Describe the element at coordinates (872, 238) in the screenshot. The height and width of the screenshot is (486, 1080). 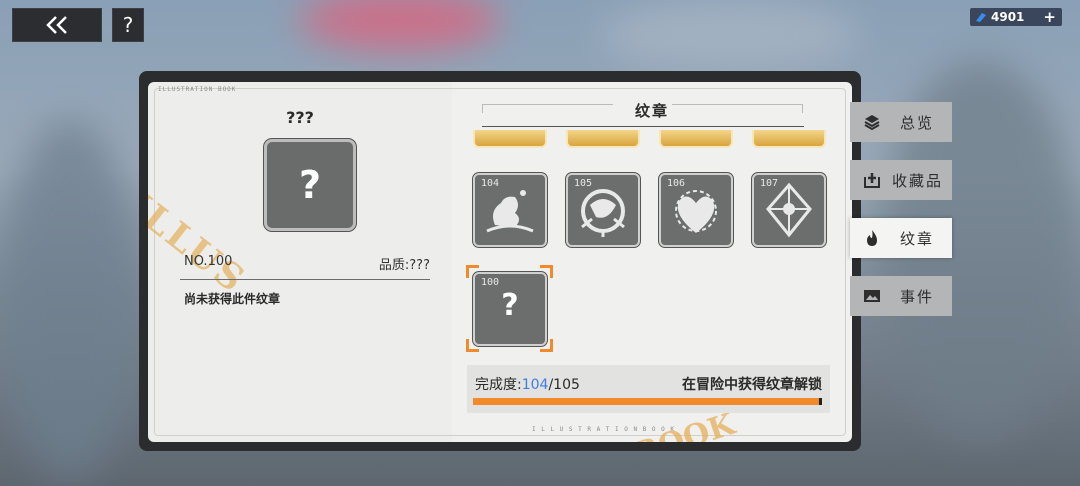
I see `flame-icon` at that location.